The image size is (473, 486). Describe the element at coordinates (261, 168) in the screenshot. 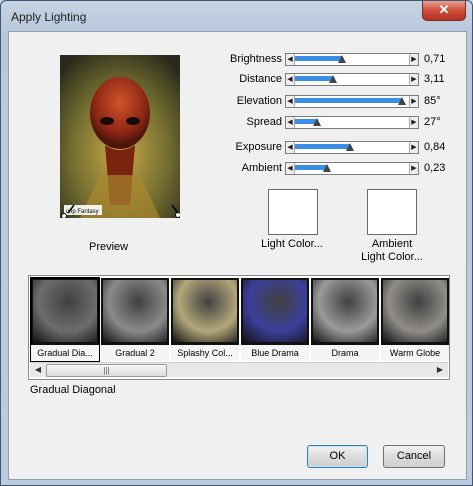

I see `ambient-label: Ambient` at that location.